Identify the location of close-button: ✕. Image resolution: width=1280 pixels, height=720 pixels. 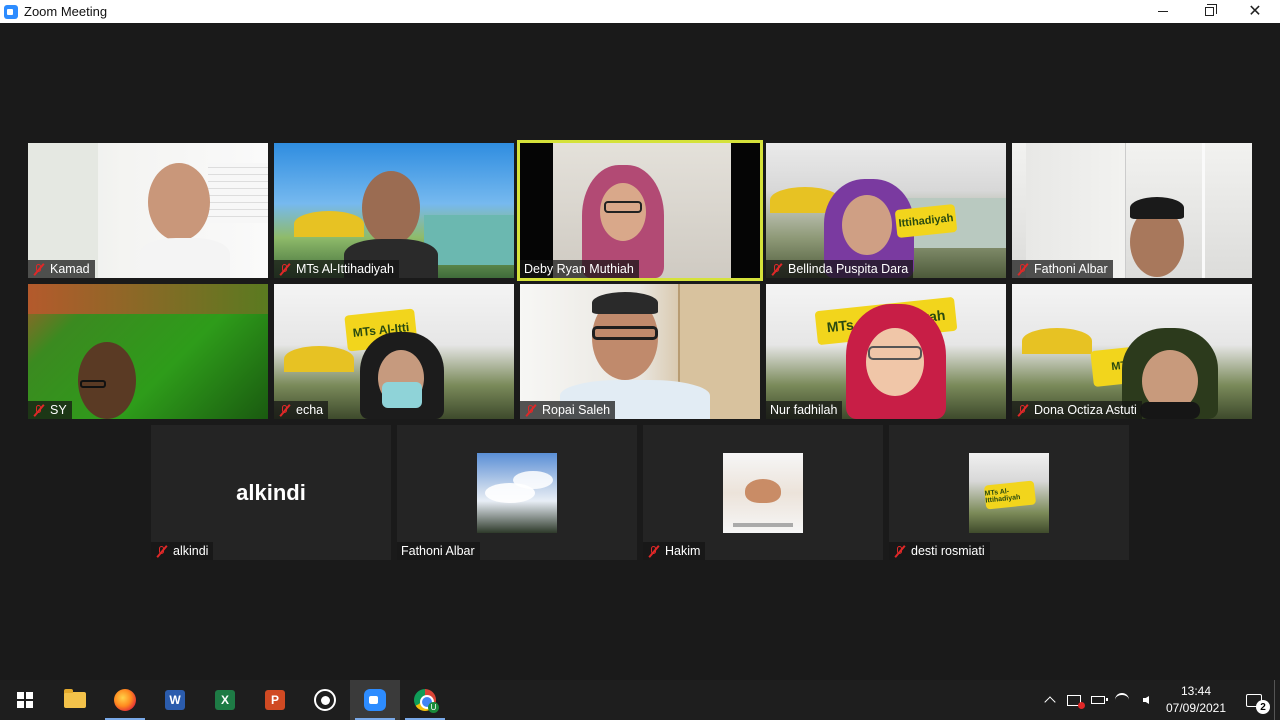
(1255, 11).